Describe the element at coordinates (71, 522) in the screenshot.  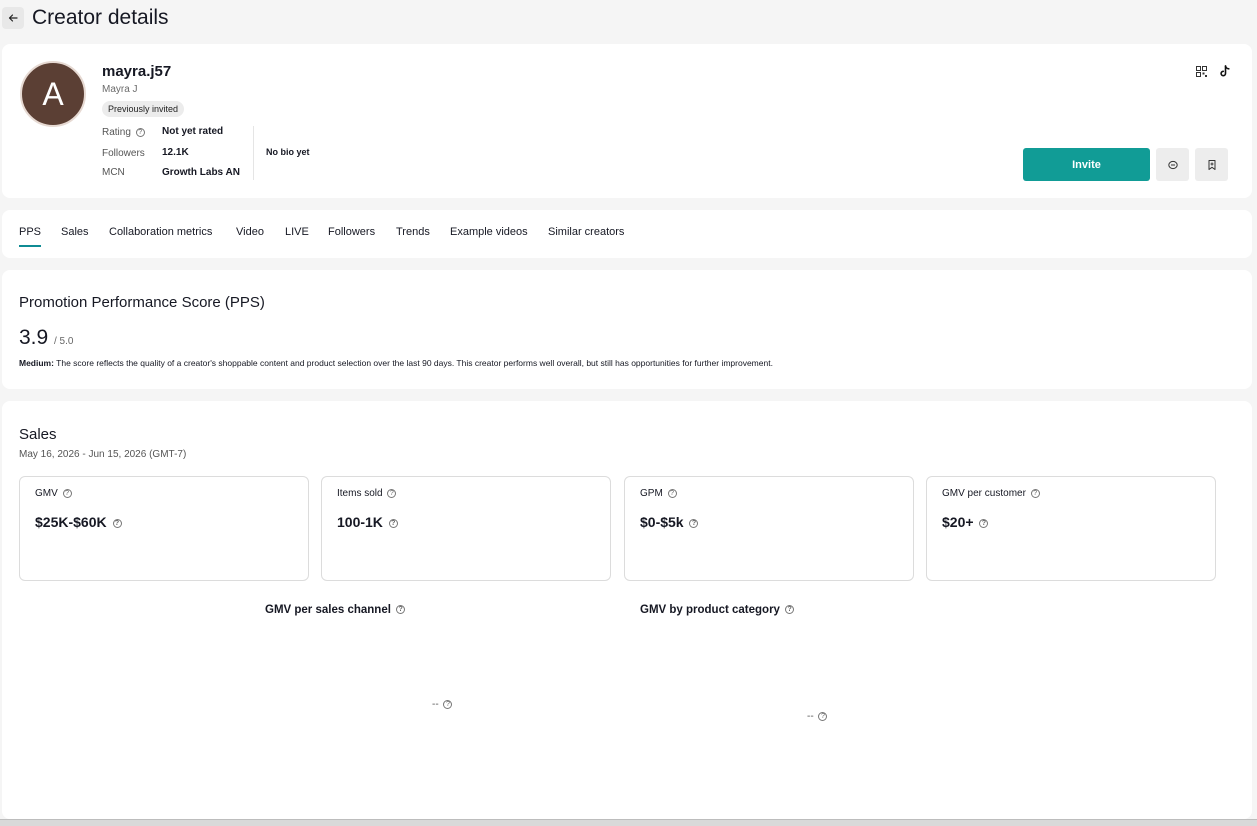
I see `metric-value-text: $25K-$60K` at that location.